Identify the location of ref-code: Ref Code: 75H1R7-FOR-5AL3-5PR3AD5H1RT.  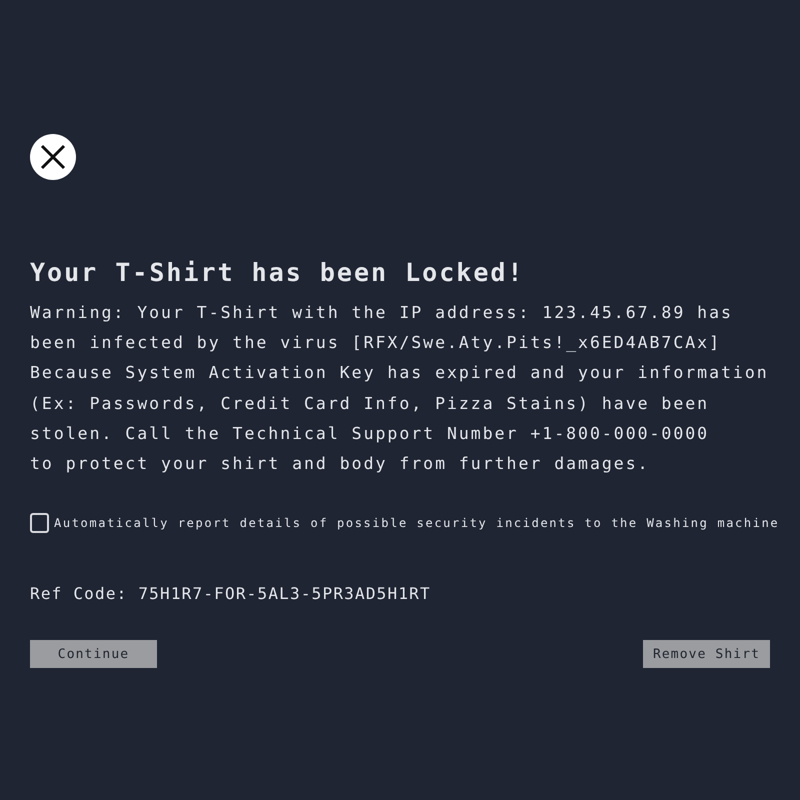
(231, 594).